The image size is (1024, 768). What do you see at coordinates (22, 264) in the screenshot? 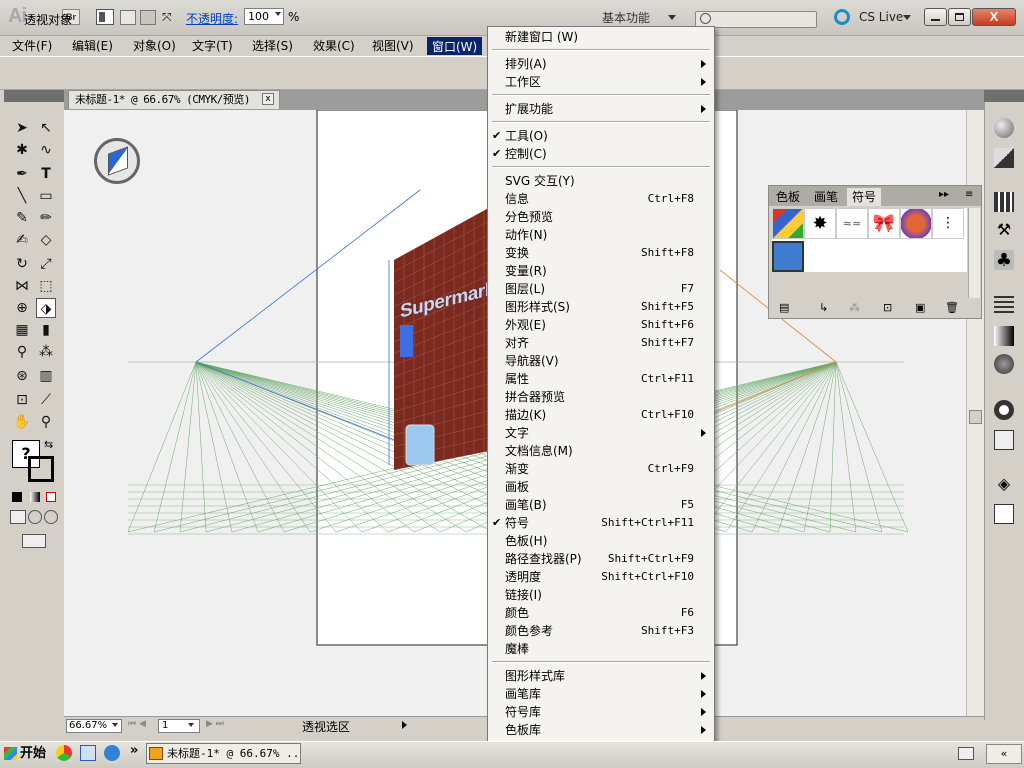
I see `rotate-tool-icon: ↻` at bounding box center [22, 264].